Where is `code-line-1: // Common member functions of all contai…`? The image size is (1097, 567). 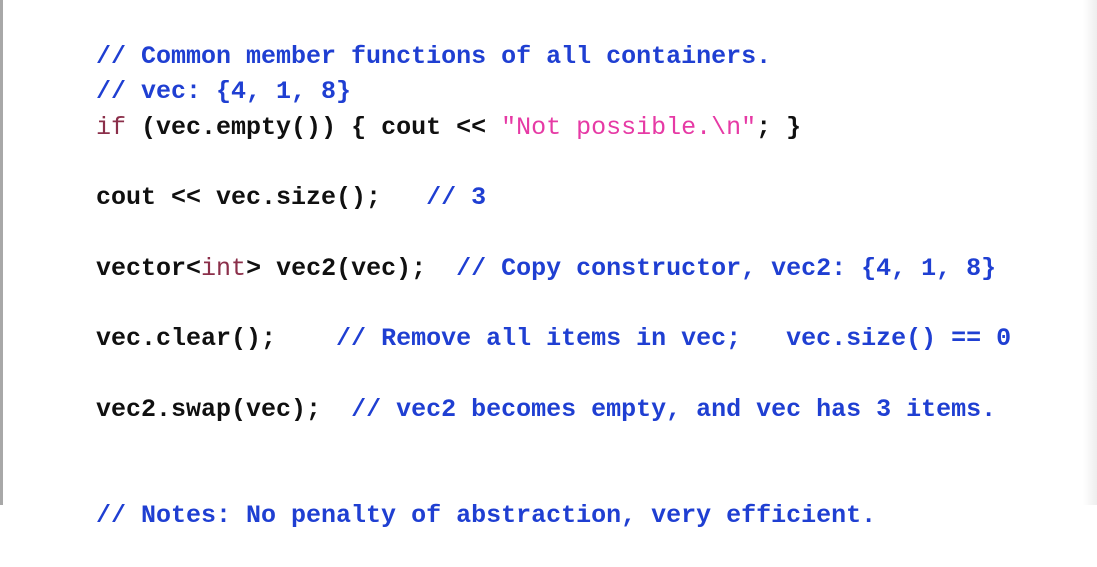
code-line-1: // Common member functions of all contai… is located at coordinates (388, 38).